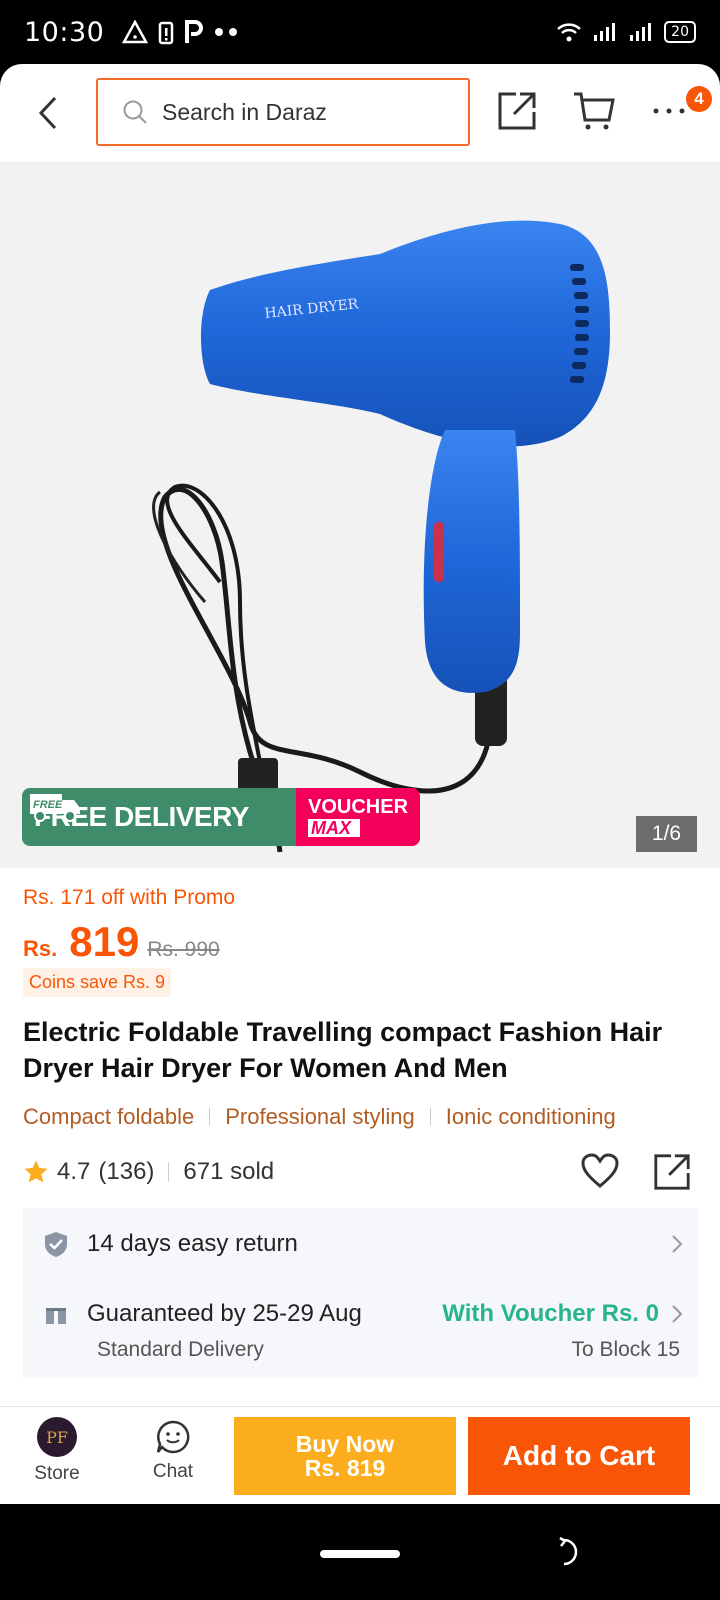  I want to click on buy-now-price: Rs. 819, so click(345, 1468).